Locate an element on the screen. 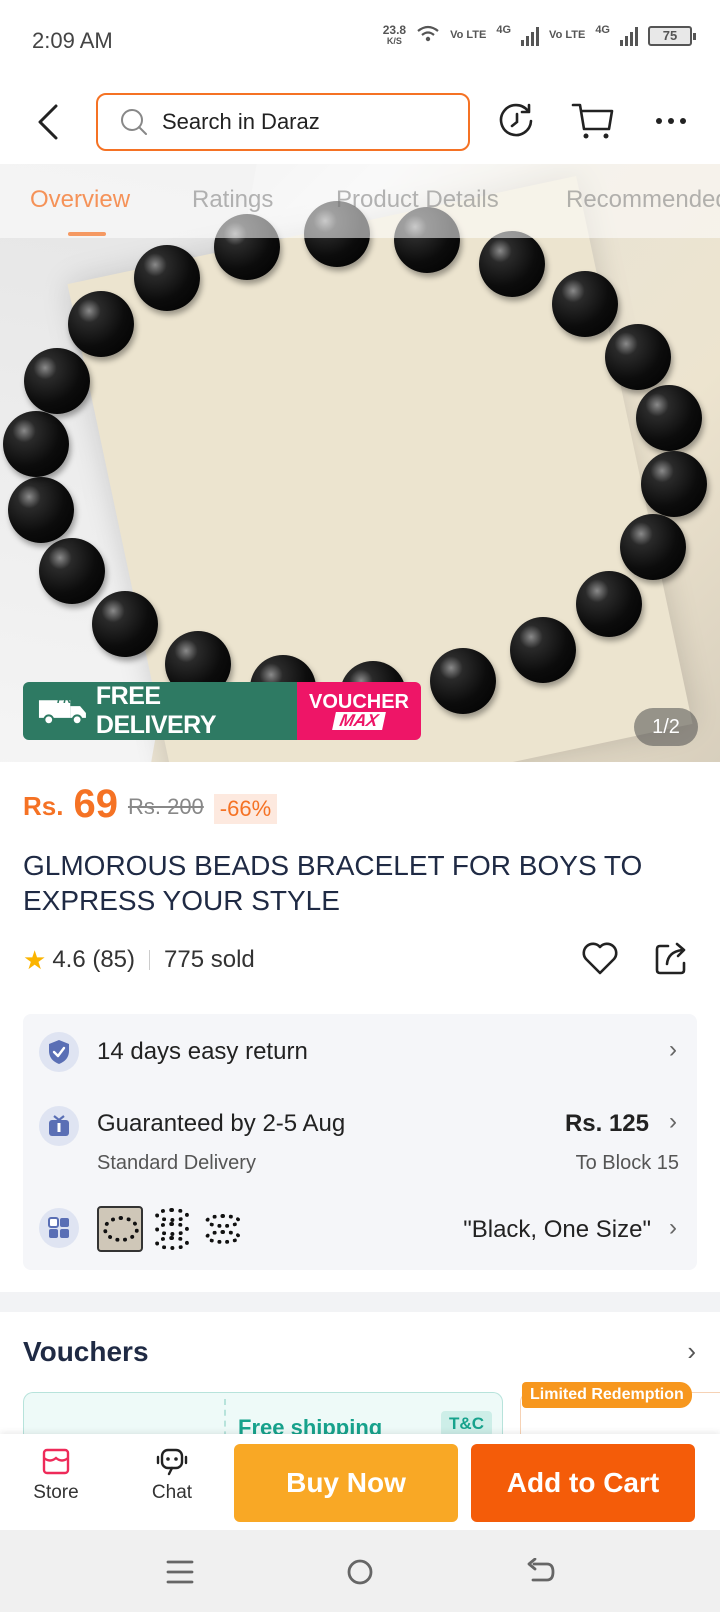 The image size is (720, 1612). share-button is located at coordinates (672, 958).